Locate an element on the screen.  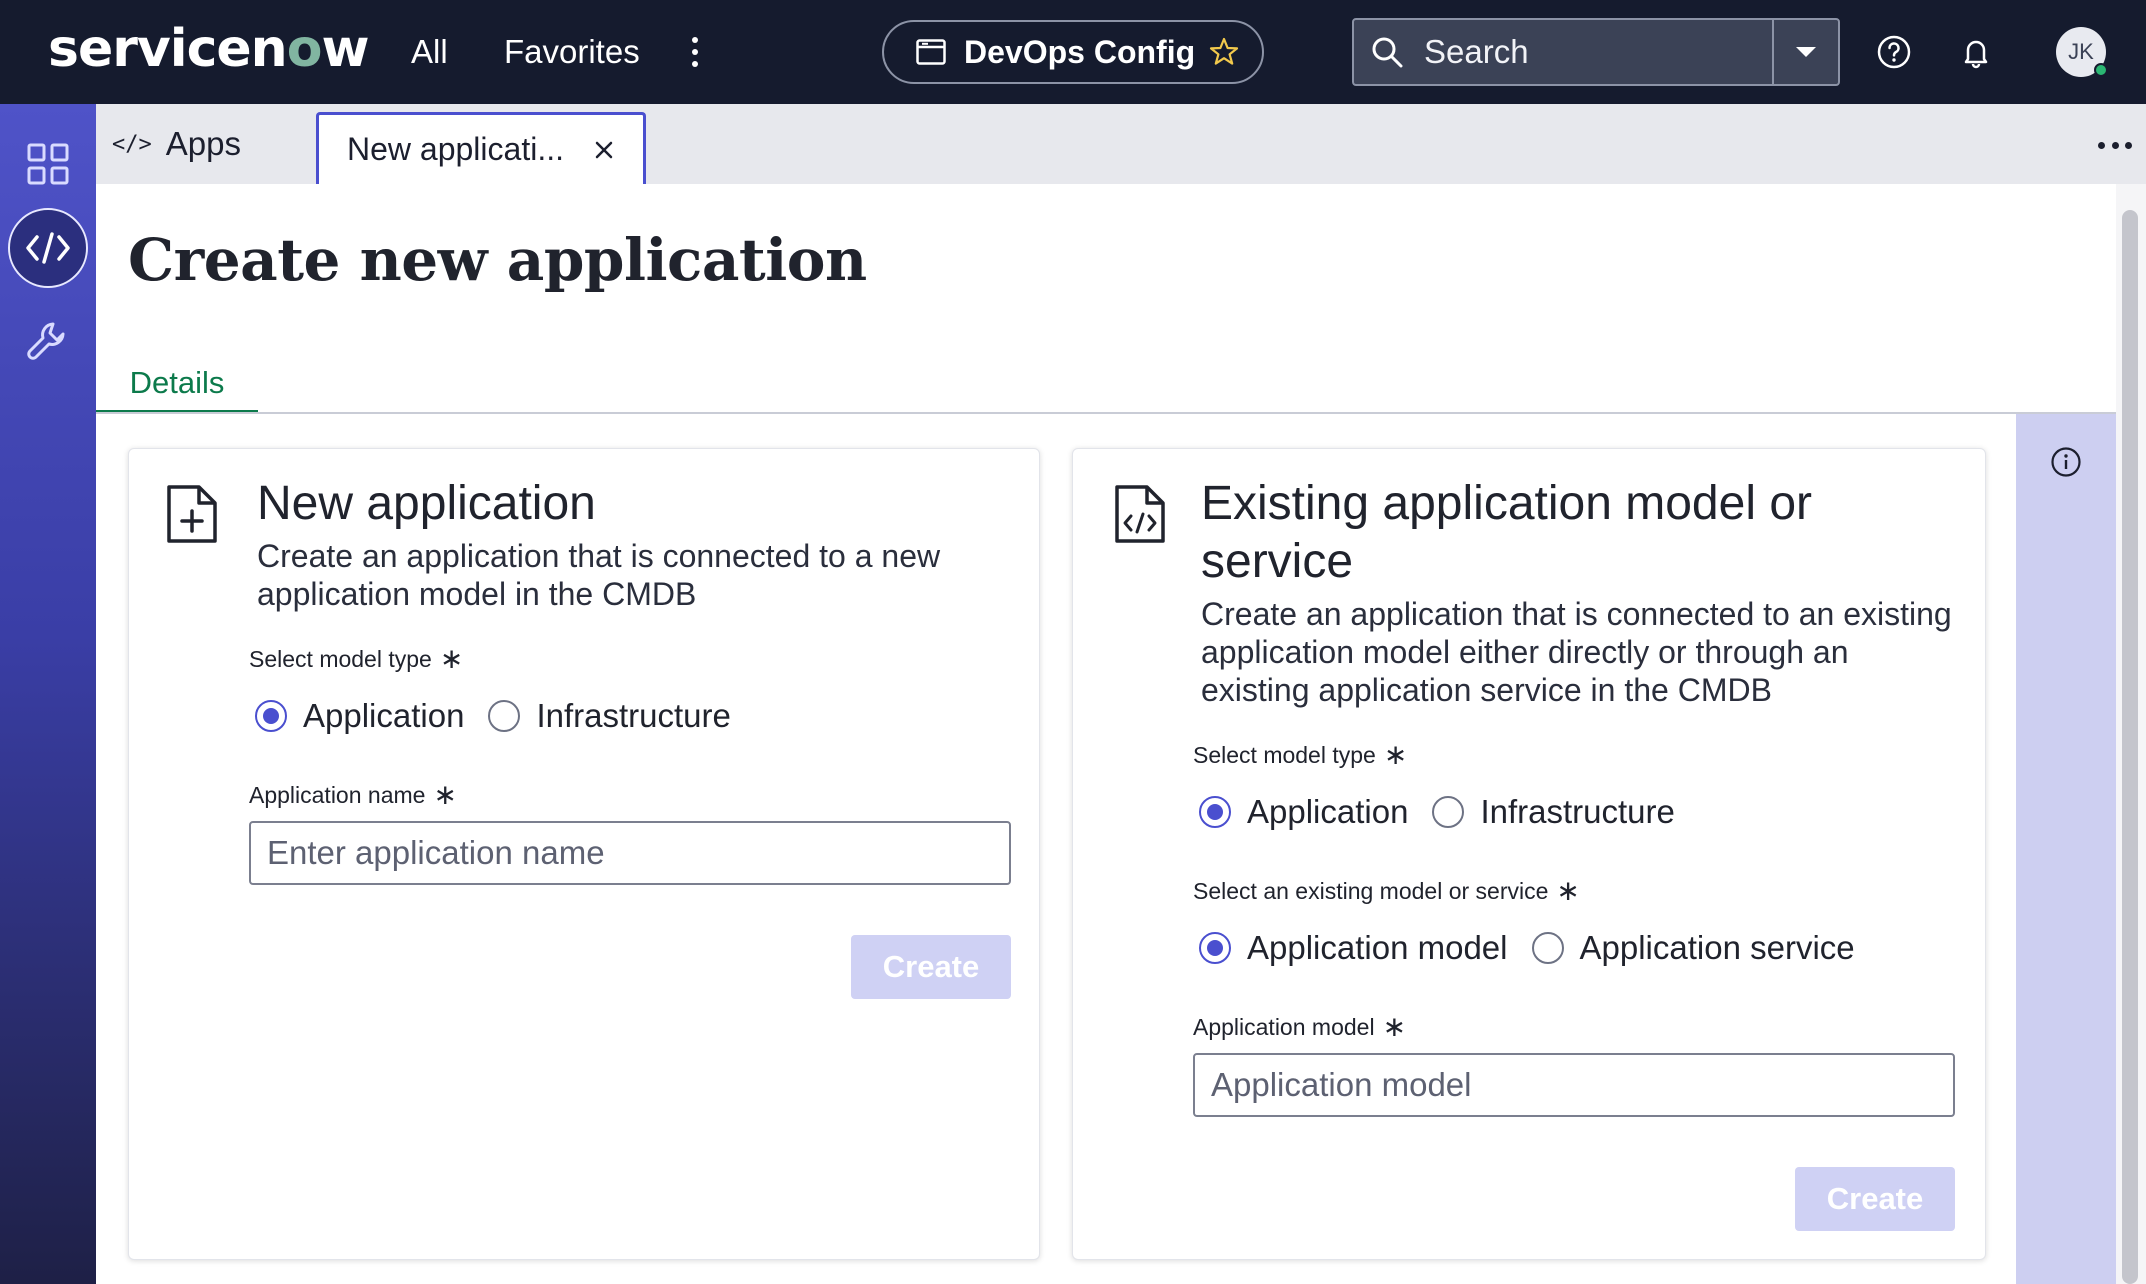
tab-apps: </> Apps is located at coordinates (176, 144).